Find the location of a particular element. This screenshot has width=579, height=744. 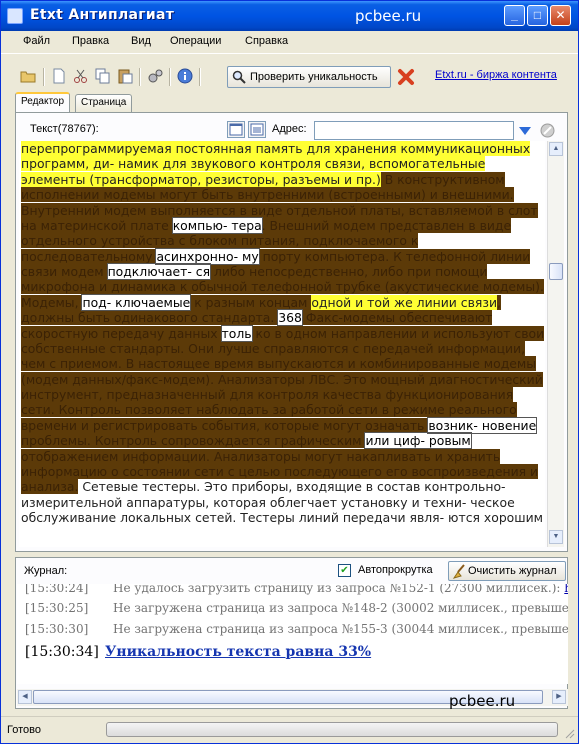

app-icon is located at coordinates (15, 16).